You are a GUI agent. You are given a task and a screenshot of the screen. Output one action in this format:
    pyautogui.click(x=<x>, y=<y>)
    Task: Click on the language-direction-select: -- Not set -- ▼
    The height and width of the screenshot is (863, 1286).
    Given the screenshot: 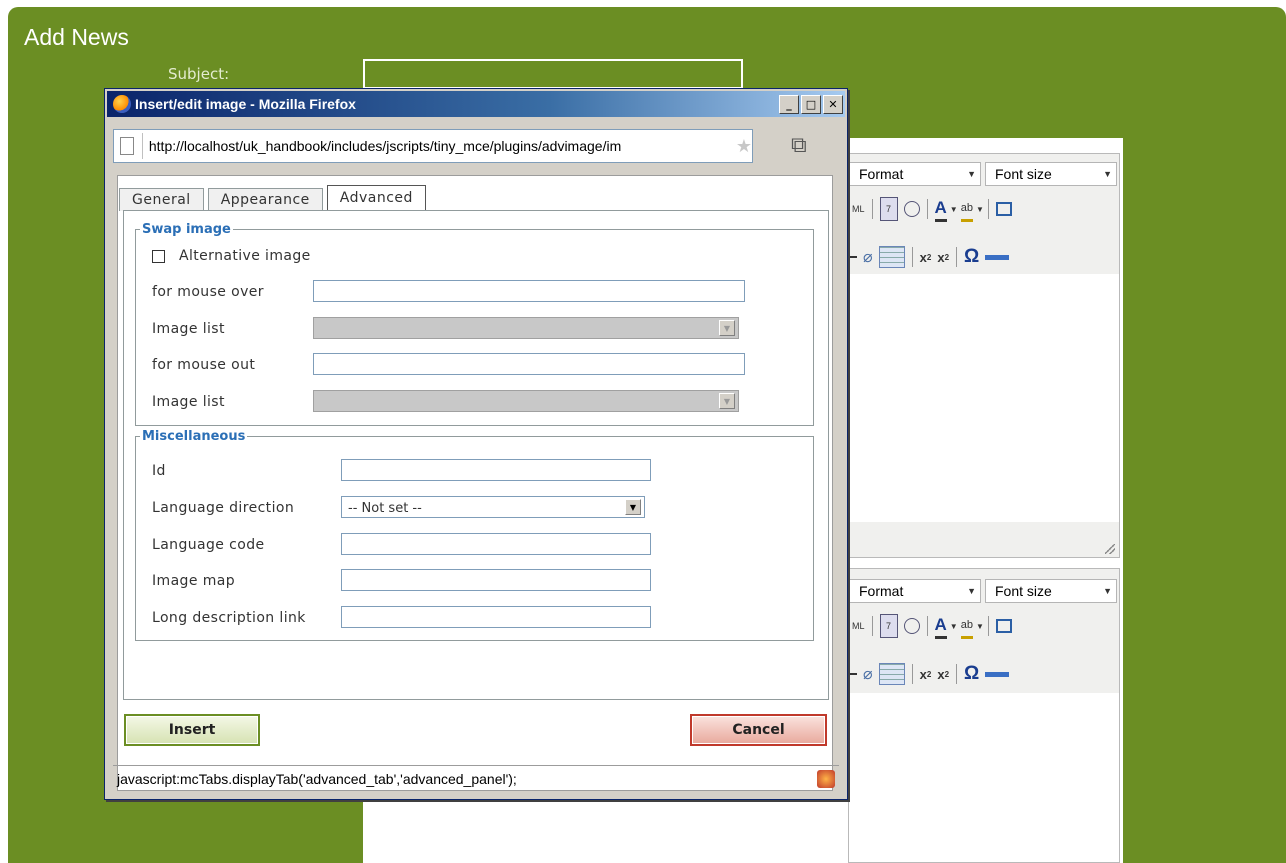 What is the action you would take?
    pyautogui.click(x=493, y=507)
    